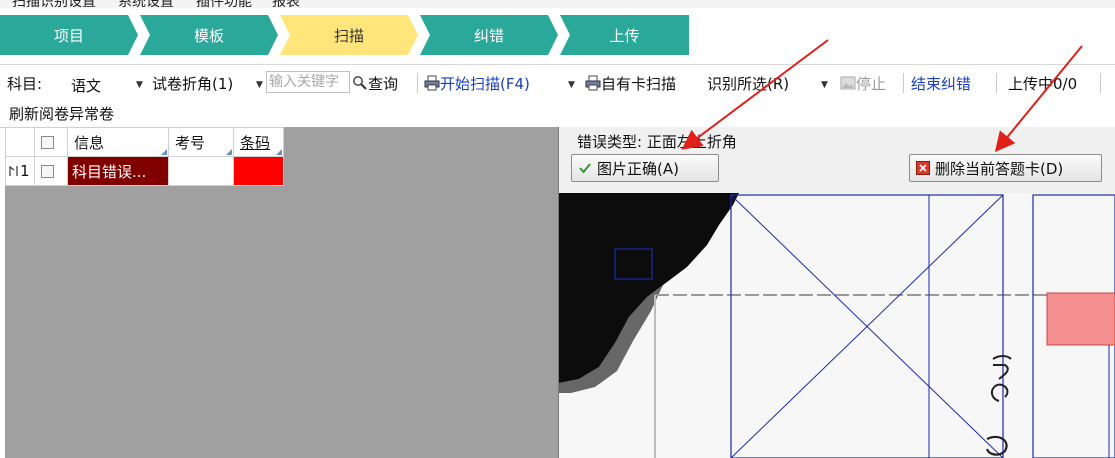 This screenshot has height=458, width=1115. What do you see at coordinates (1043, 84) in the screenshot?
I see `upload-status: 上传中0/0` at bounding box center [1043, 84].